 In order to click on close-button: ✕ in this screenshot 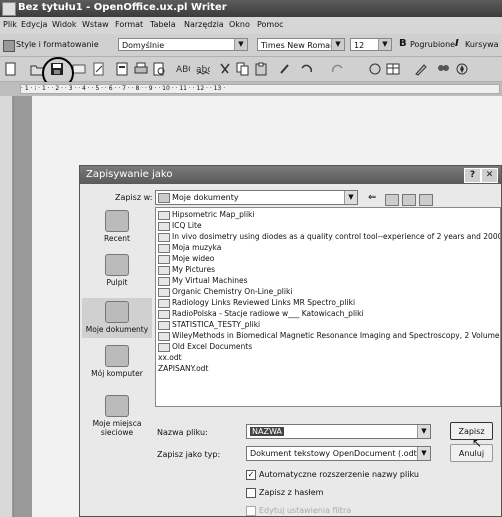, I will do `click(489, 175)`.